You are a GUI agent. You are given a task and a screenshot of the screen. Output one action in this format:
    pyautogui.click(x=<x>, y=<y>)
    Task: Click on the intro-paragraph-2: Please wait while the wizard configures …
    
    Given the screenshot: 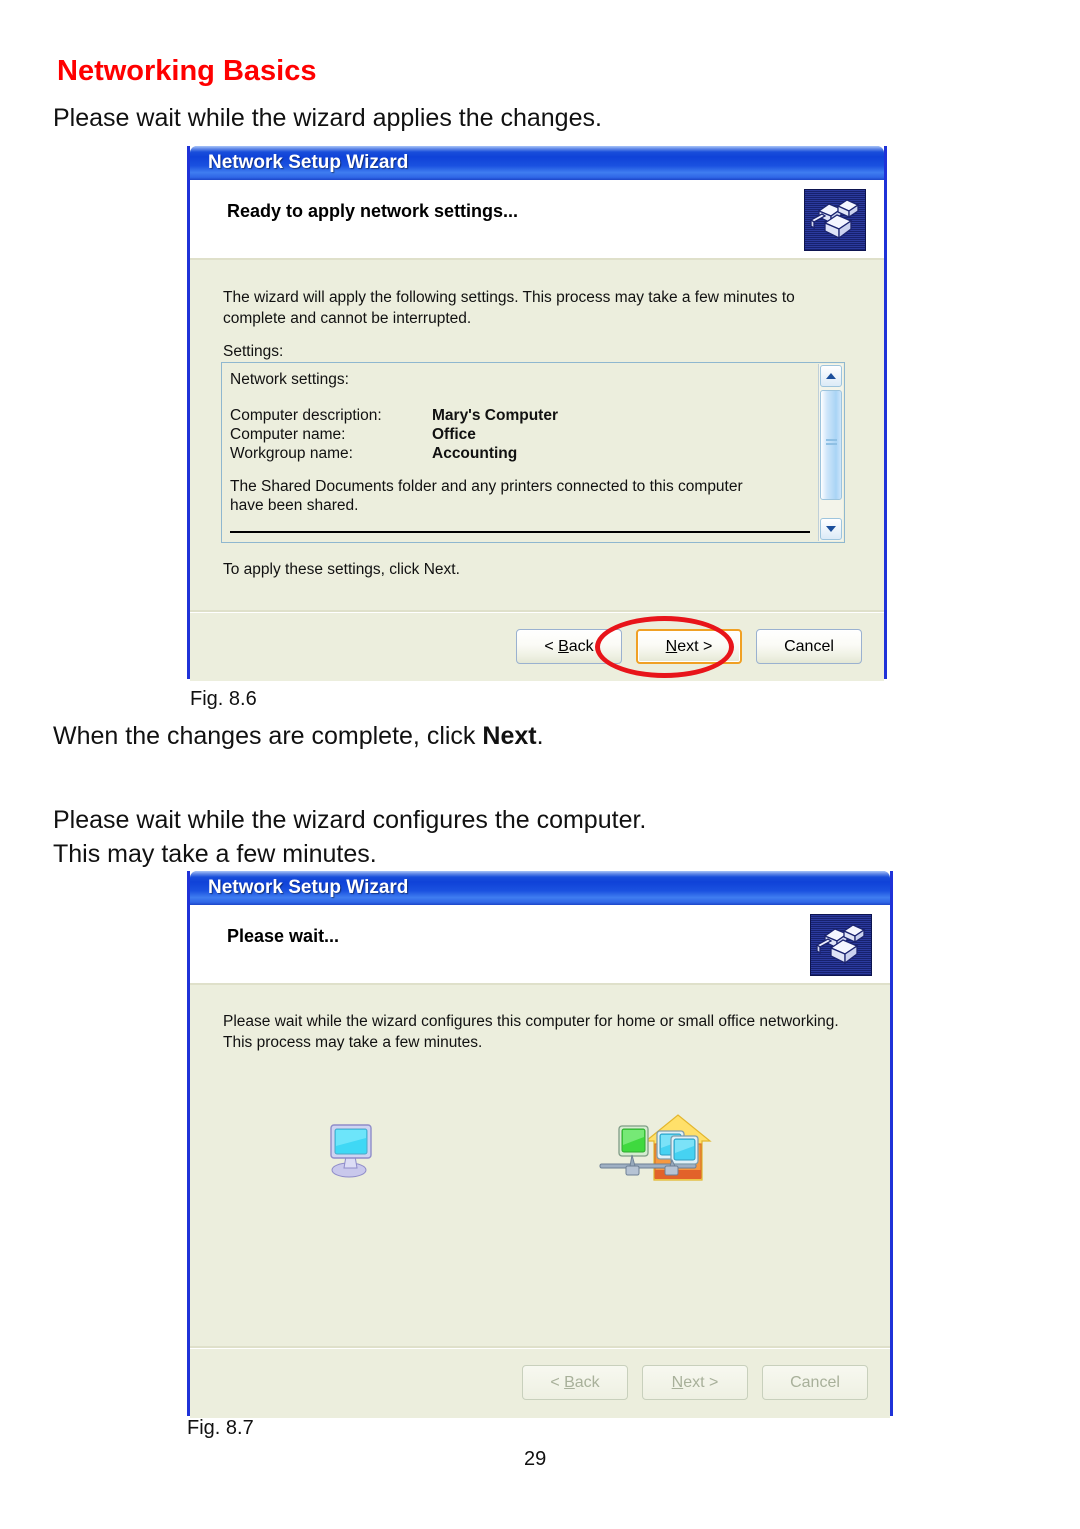 What is the action you would take?
    pyautogui.click(x=349, y=837)
    